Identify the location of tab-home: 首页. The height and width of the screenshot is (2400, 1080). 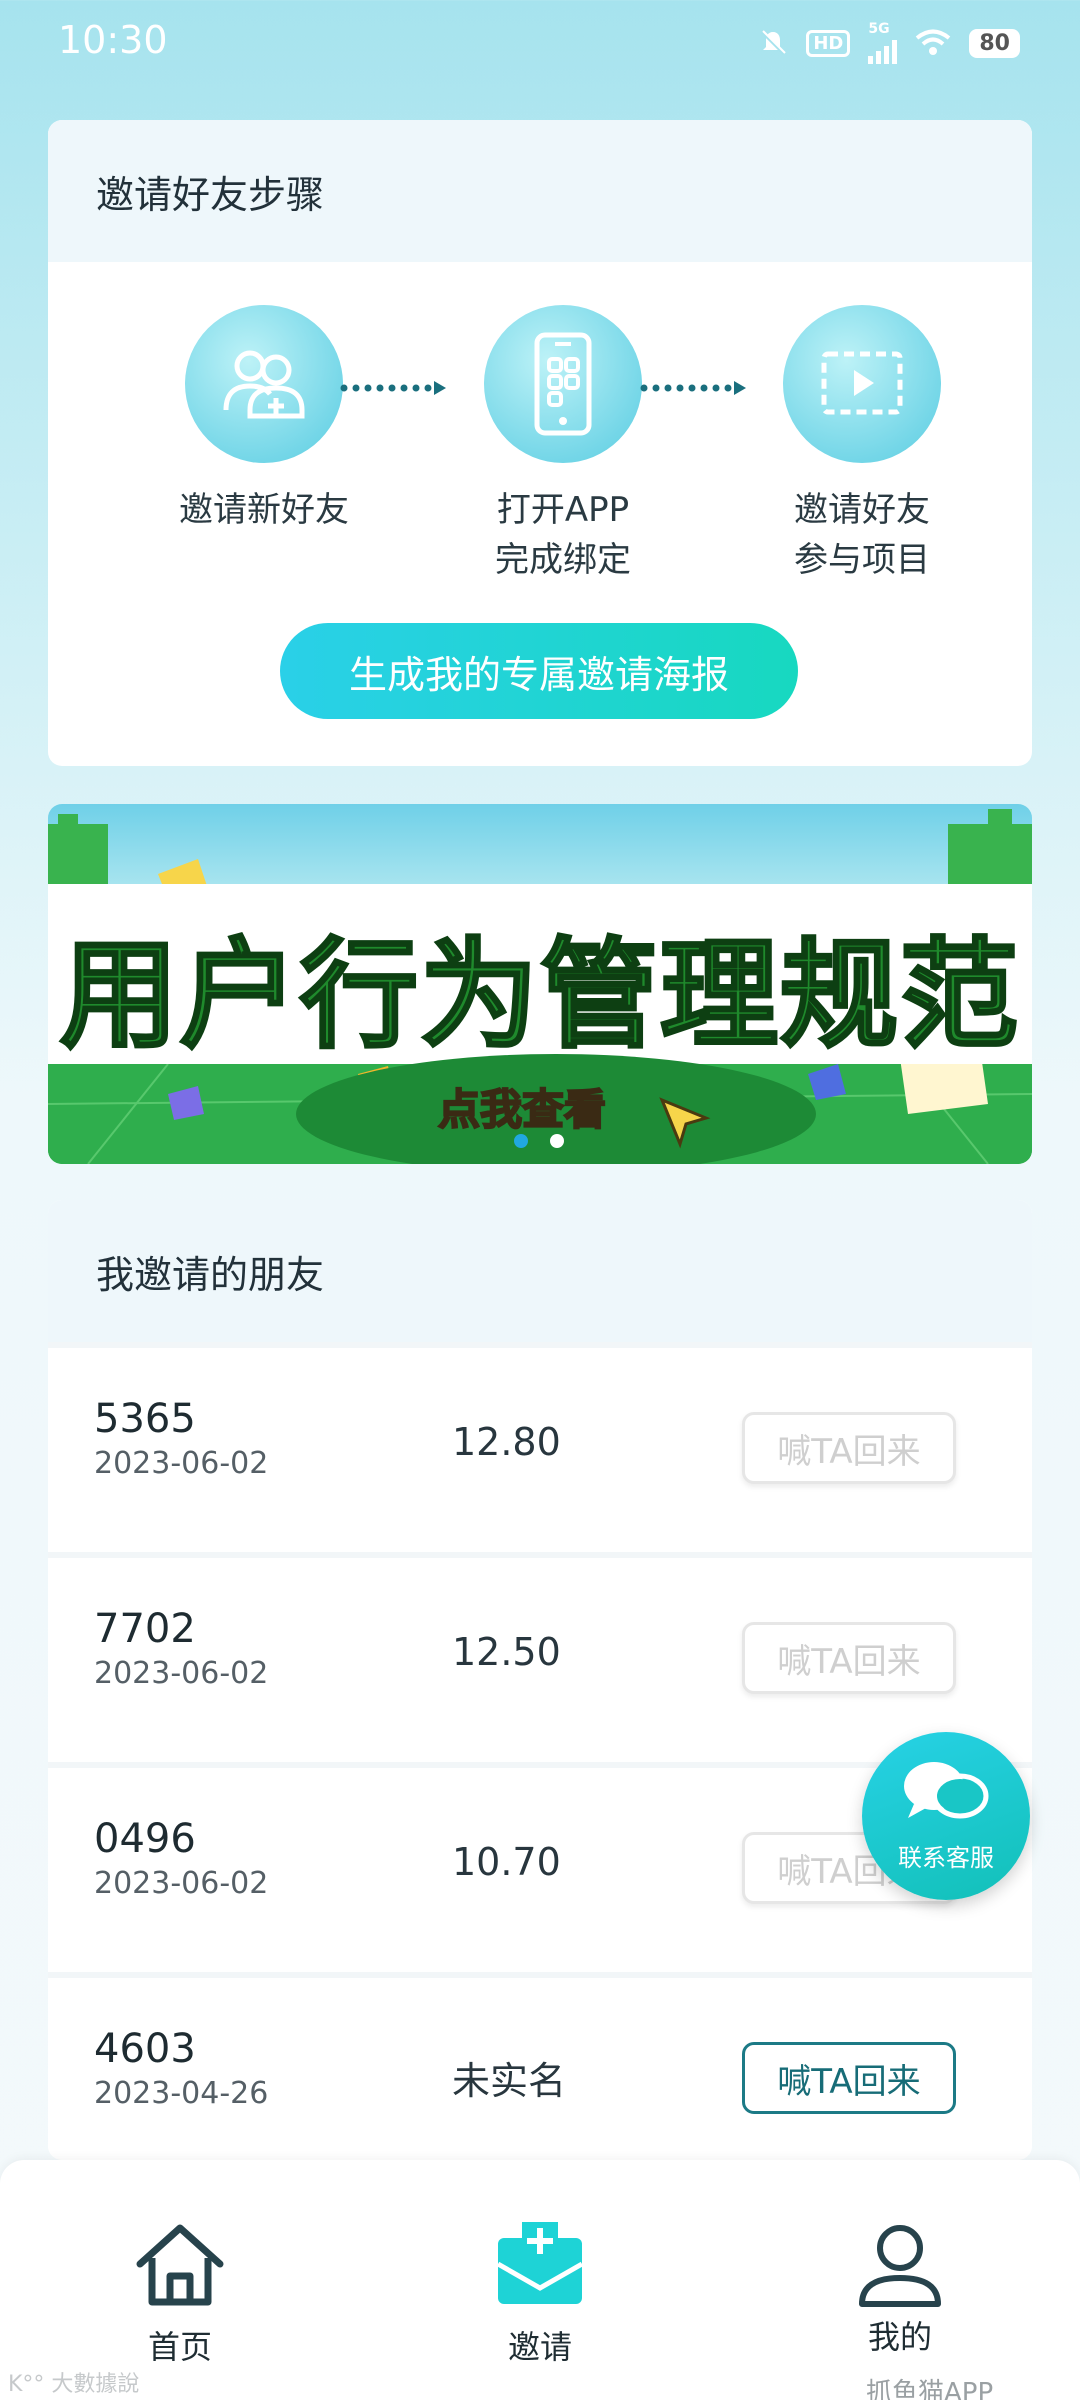
(180, 2295).